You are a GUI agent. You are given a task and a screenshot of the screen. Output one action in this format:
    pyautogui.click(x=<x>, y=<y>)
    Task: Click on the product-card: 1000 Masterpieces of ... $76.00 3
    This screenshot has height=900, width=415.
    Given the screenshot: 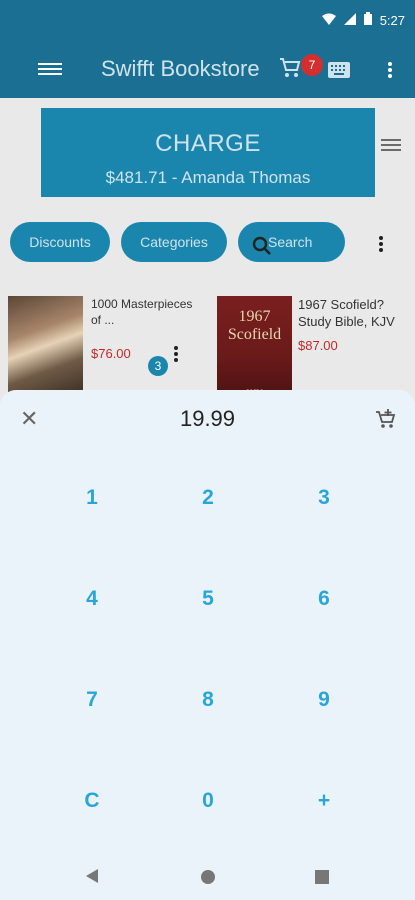 What is the action you would take?
    pyautogui.click(x=105, y=346)
    